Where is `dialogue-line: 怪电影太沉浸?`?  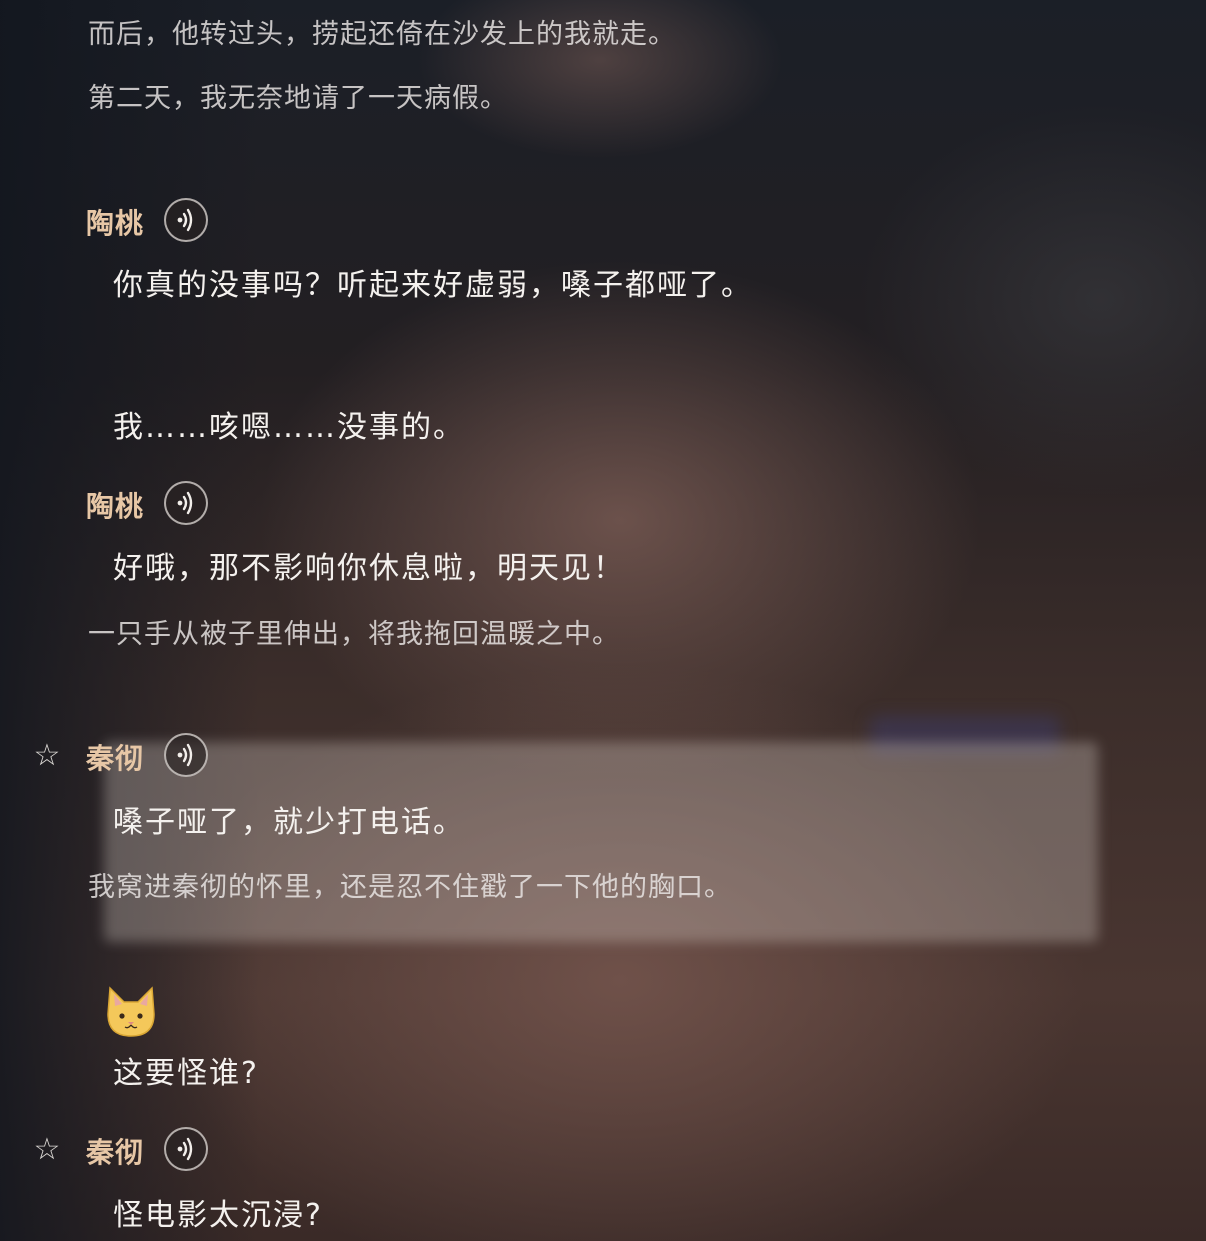 dialogue-line: 怪电影太沉浸? is located at coordinates (218, 1215).